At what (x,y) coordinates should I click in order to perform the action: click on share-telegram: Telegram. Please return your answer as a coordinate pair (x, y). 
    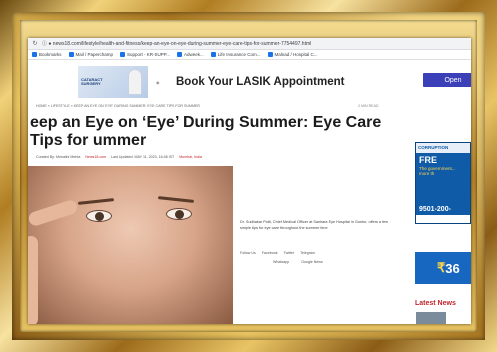
    Looking at the image, I should click on (307, 253).